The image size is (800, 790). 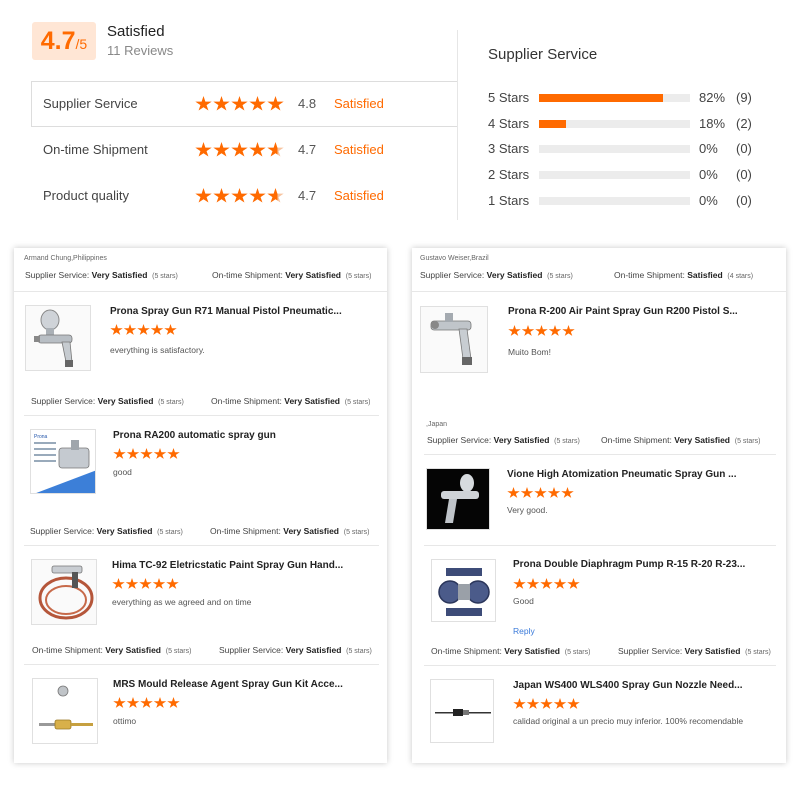 I want to click on distribution-row-3: 3 Stars 0% (0), so click(x=623, y=149).